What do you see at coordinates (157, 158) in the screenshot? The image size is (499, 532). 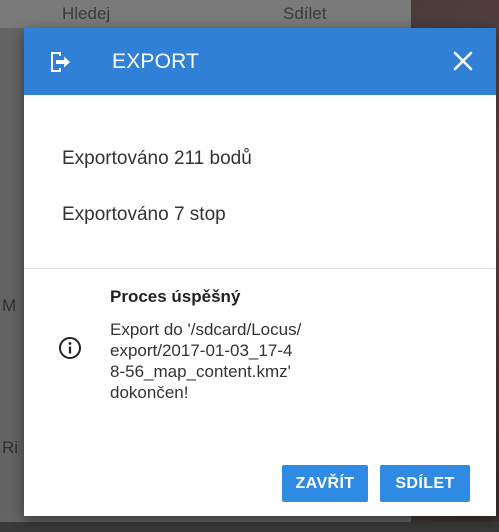 I see `exported-points-text: Exportováno 211 bodů` at bounding box center [157, 158].